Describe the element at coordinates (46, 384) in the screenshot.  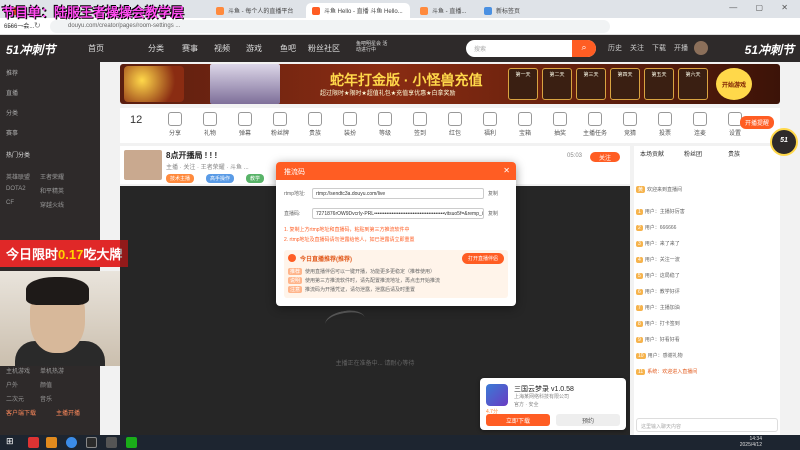
I see `sidebar-cell: 颜值` at that location.